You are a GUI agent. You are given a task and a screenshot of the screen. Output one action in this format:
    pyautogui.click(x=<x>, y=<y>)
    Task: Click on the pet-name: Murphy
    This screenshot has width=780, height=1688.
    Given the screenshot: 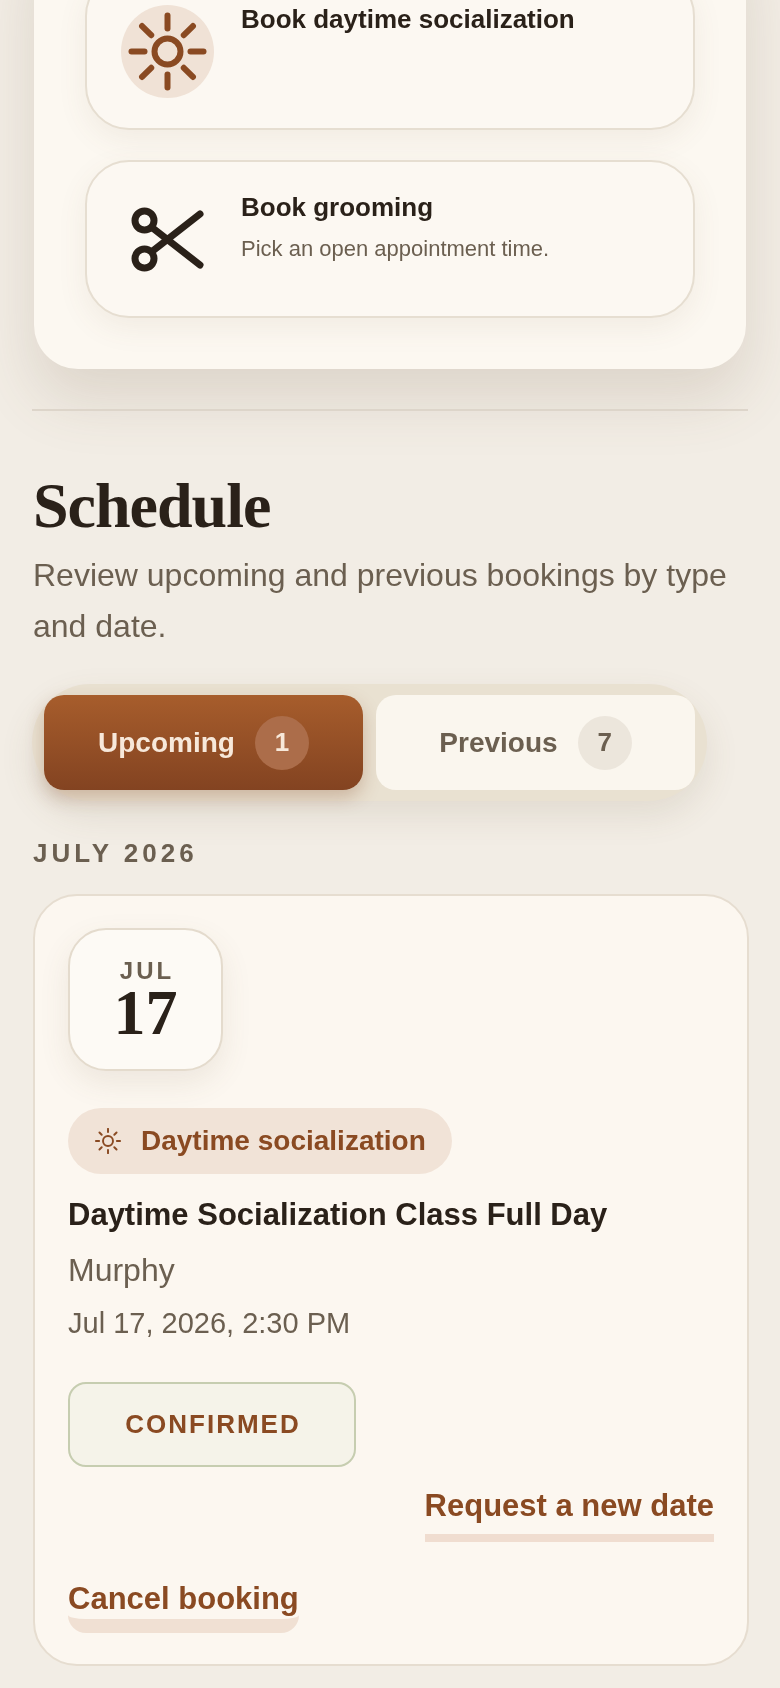 What is the action you would take?
    pyautogui.click(x=122, y=1270)
    